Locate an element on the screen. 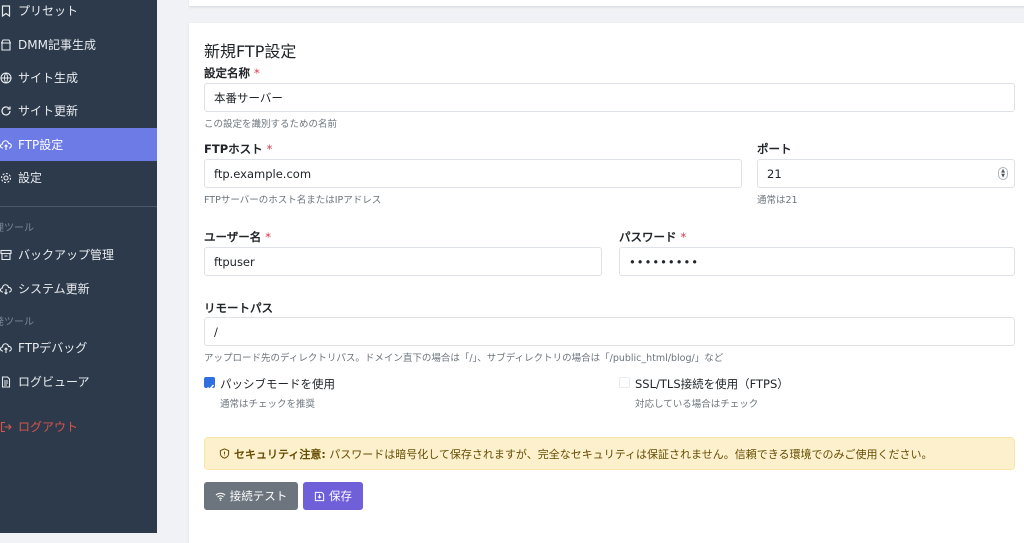 The width and height of the screenshot is (1024, 543). ftp-host-input: ftp.example.com is located at coordinates (473, 173).